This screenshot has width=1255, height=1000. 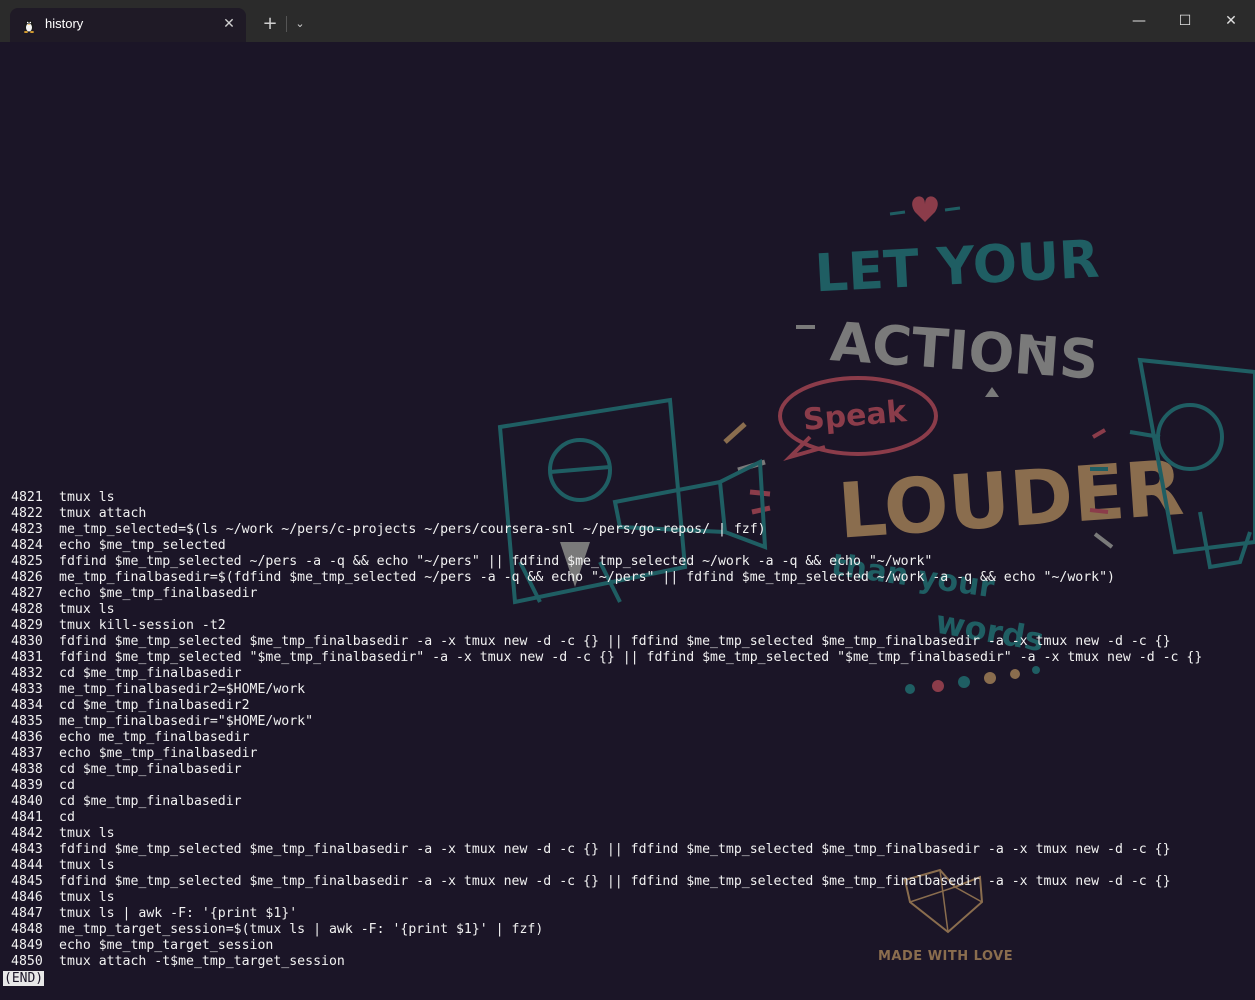 What do you see at coordinates (606, 626) in the screenshot?
I see `history-line: 4829 tmux kill-session -t2` at bounding box center [606, 626].